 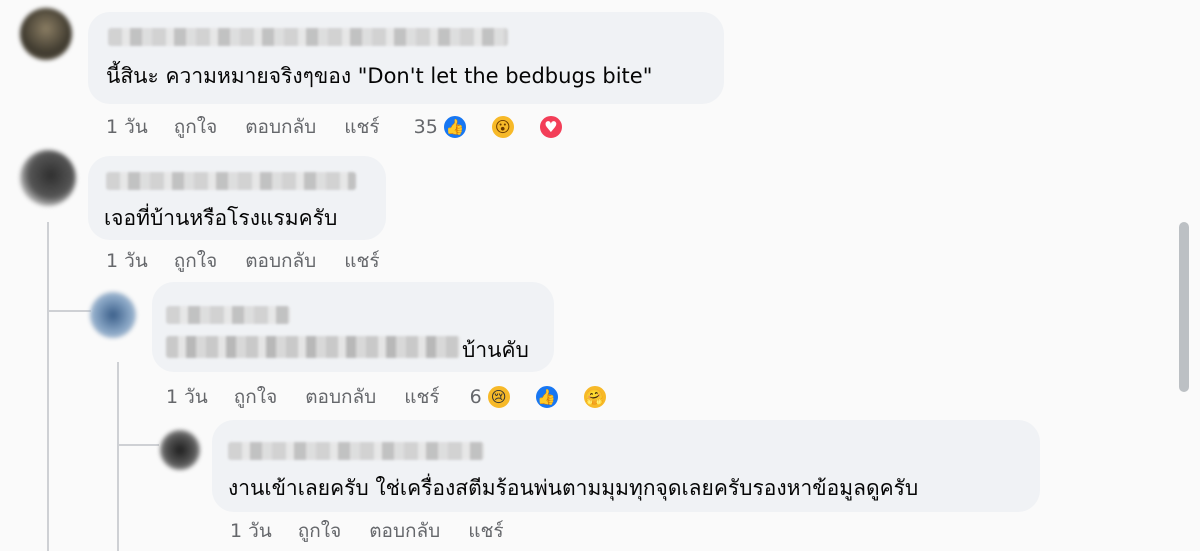 I want to click on reaction-summary: 6 😢 👍 🤗, so click(x=553, y=397).